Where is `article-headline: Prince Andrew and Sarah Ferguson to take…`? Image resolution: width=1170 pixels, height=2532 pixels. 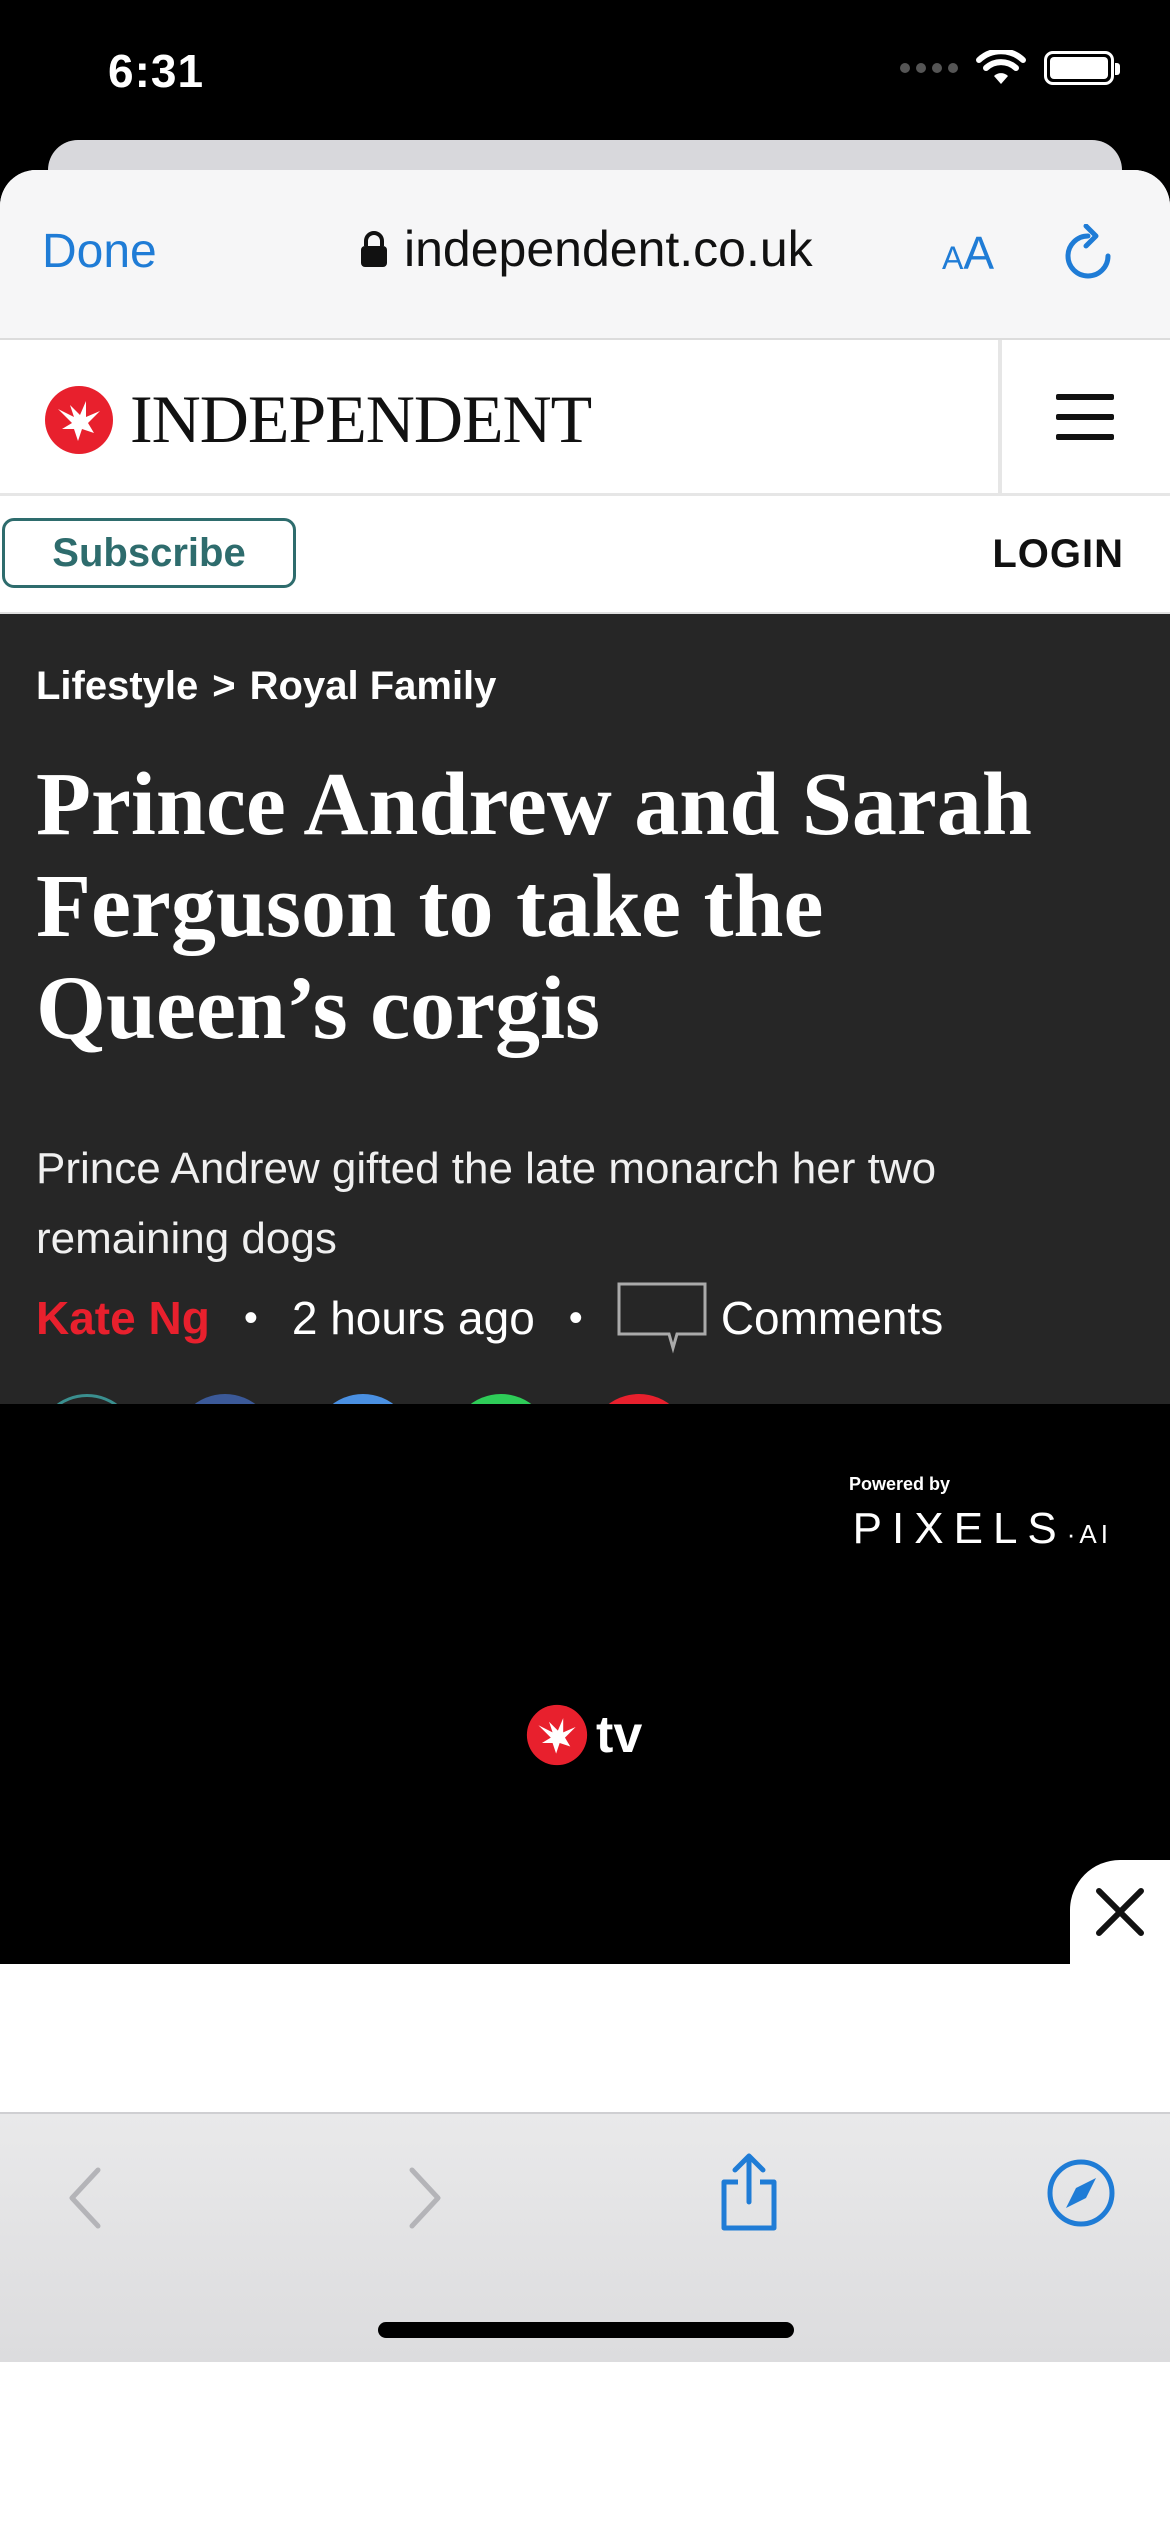 article-headline: Prince Andrew and Sarah Ferguson to take… is located at coordinates (534, 906).